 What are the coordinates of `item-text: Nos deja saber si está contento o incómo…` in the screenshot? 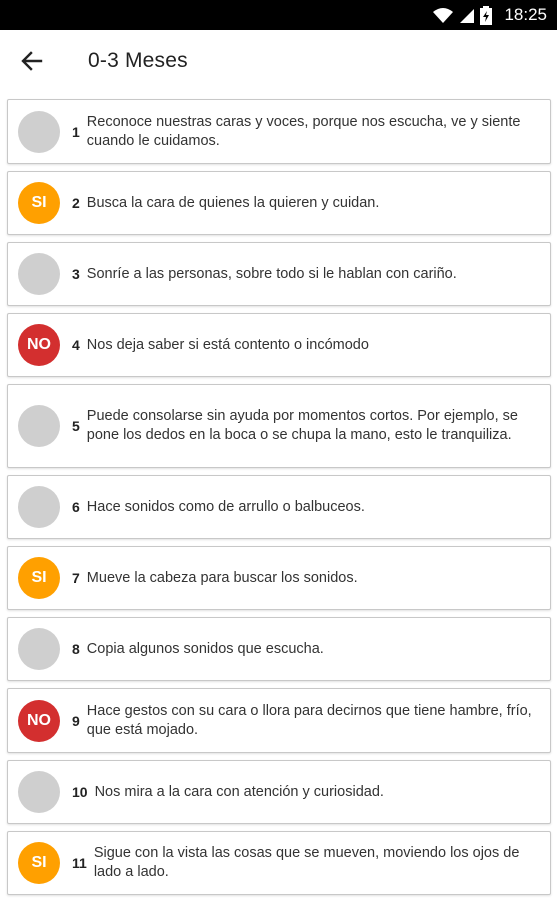 It's located at (227, 344).